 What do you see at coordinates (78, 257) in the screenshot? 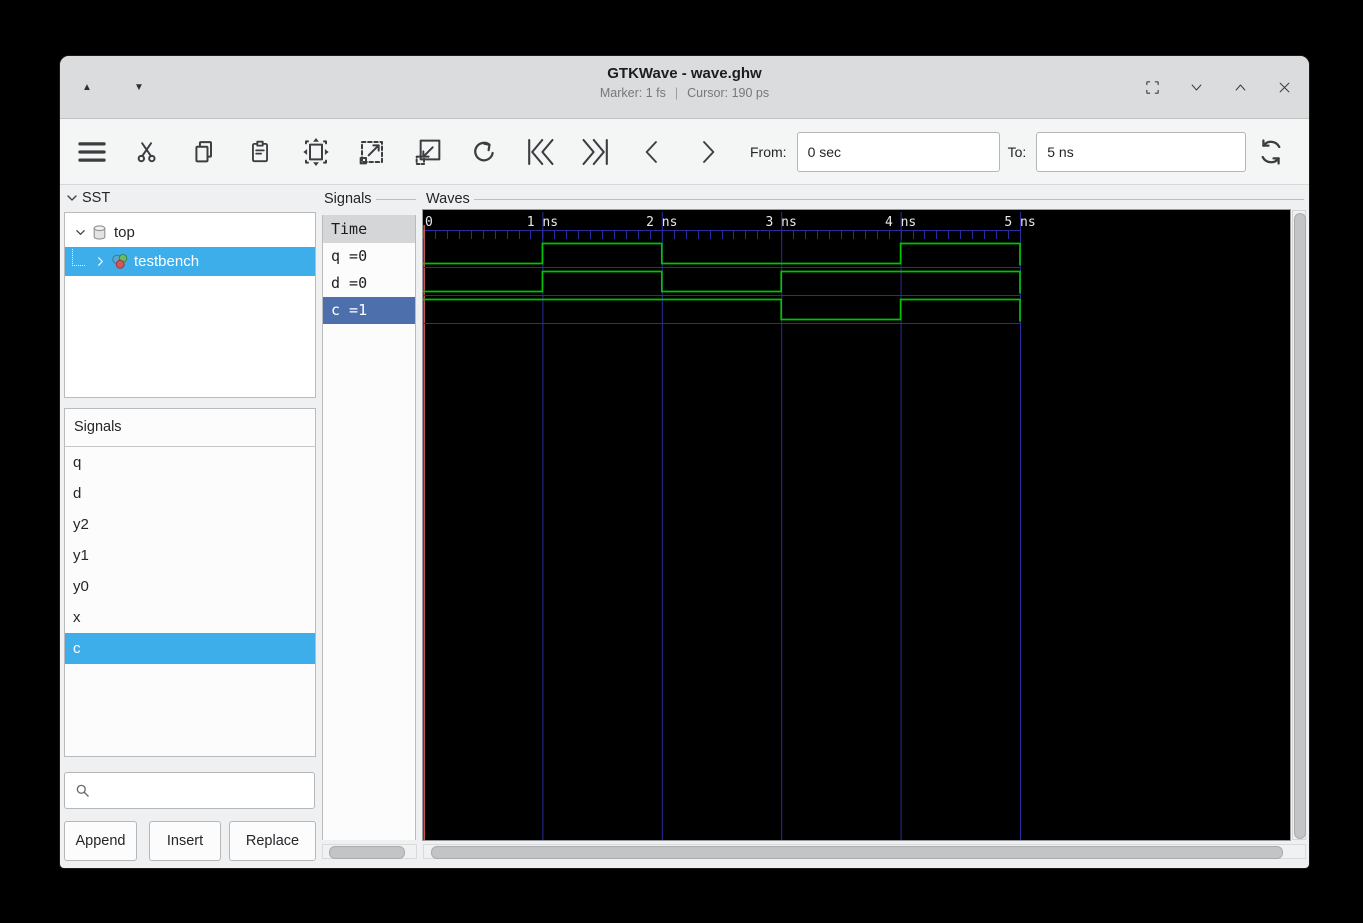
I see `tree-connector` at bounding box center [78, 257].